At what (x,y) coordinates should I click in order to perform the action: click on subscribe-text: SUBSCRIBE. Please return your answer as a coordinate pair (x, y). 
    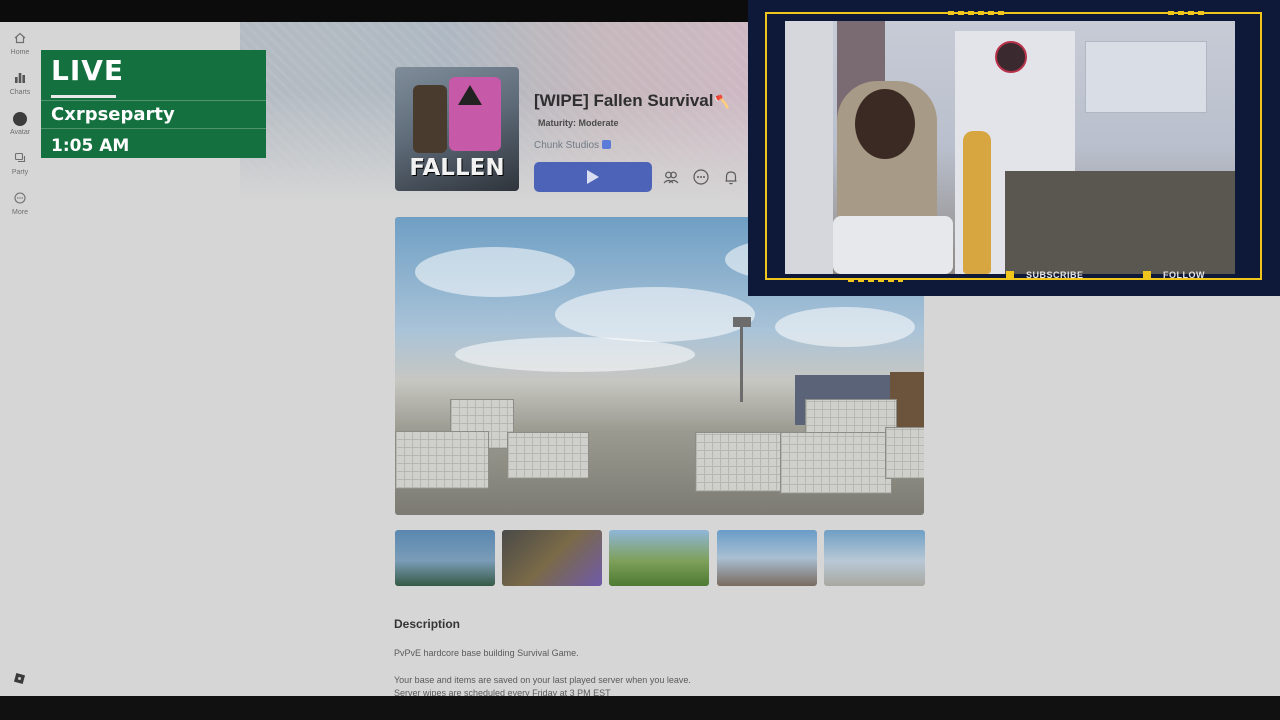
    Looking at the image, I should click on (1055, 275).